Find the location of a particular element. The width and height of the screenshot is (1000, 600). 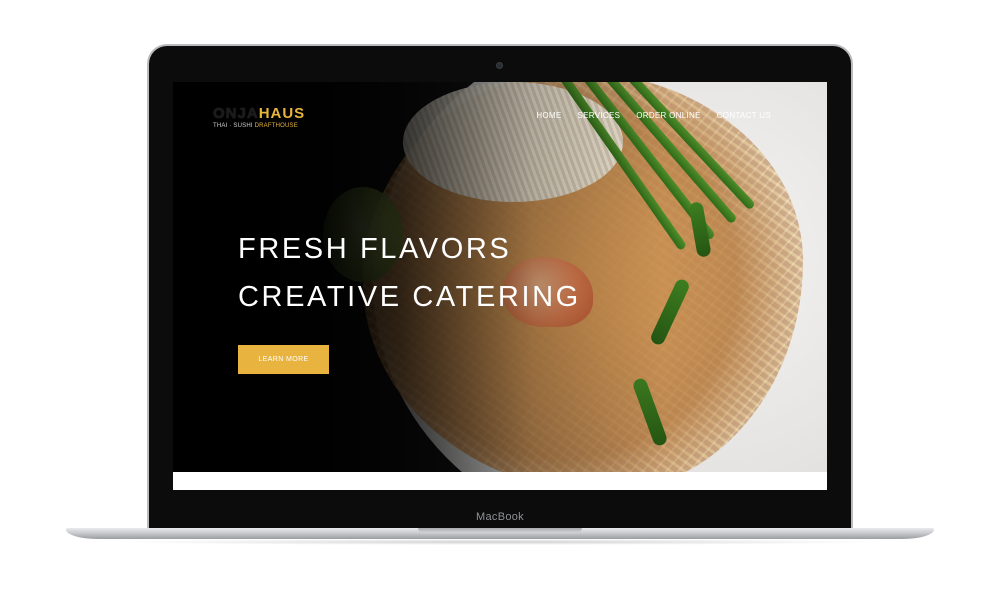

main-navigation: HOME SERVICES ORDER ONLINE CONTACT US is located at coordinates (653, 115).